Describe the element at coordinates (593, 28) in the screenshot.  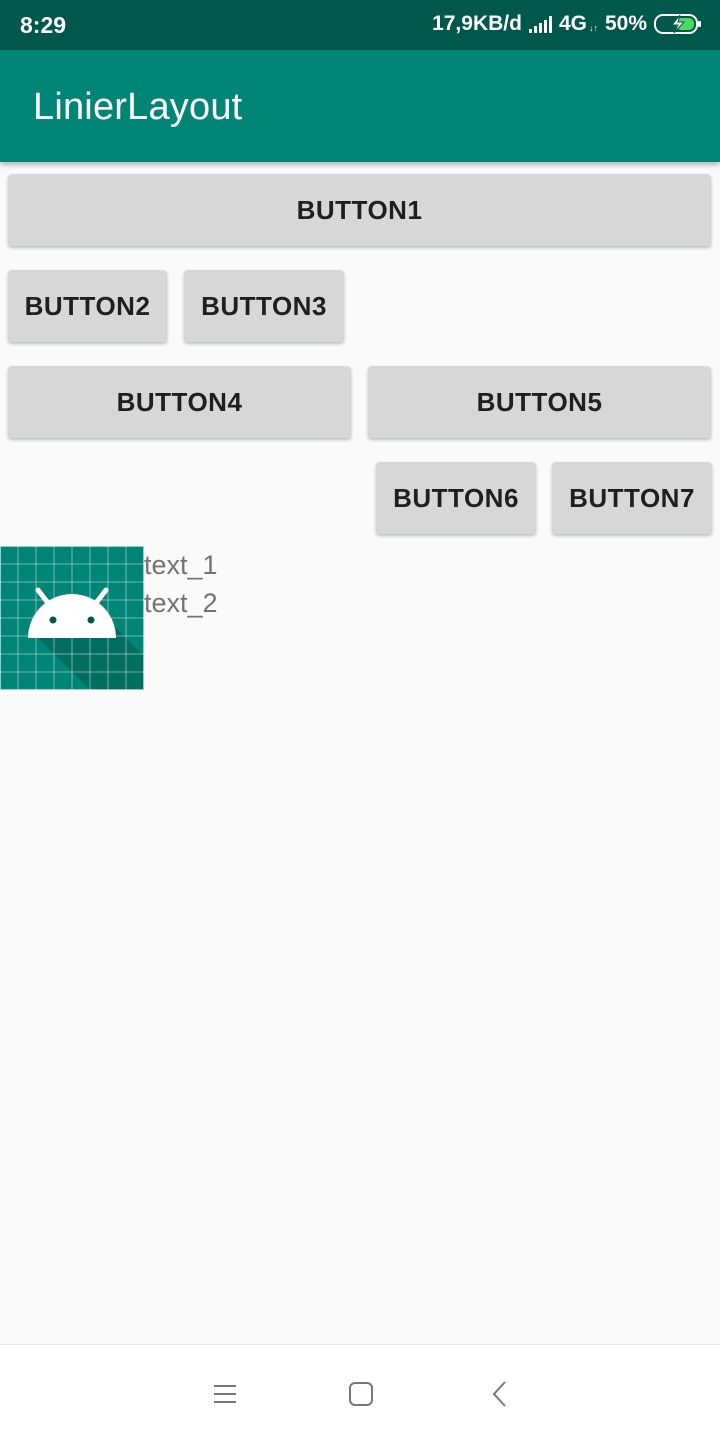
I see `network-activity-icon: ↓↑` at that location.